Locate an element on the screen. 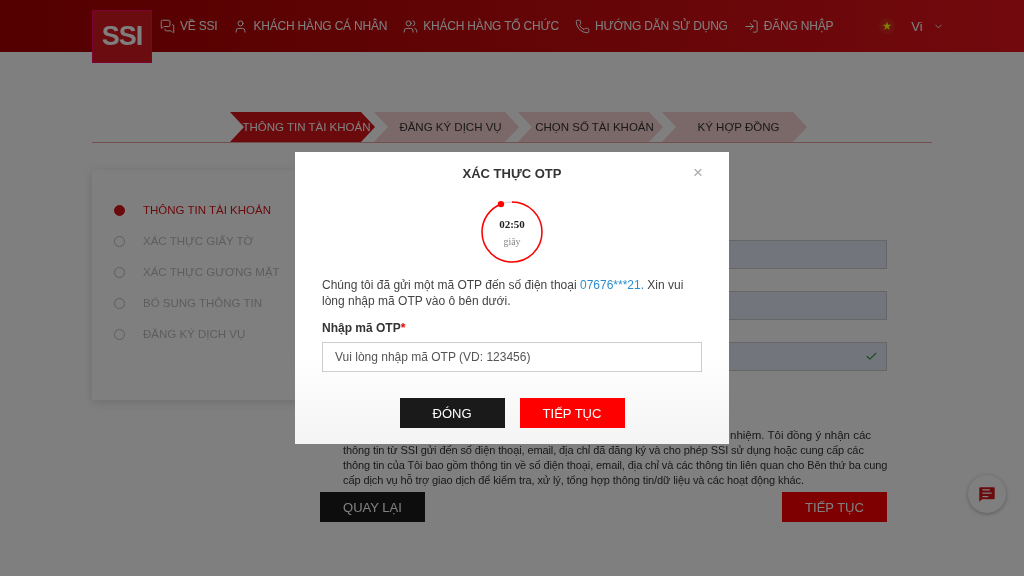 This screenshot has width=1024, height=576. close-dialog-button: ĐÓNG is located at coordinates (452, 413).